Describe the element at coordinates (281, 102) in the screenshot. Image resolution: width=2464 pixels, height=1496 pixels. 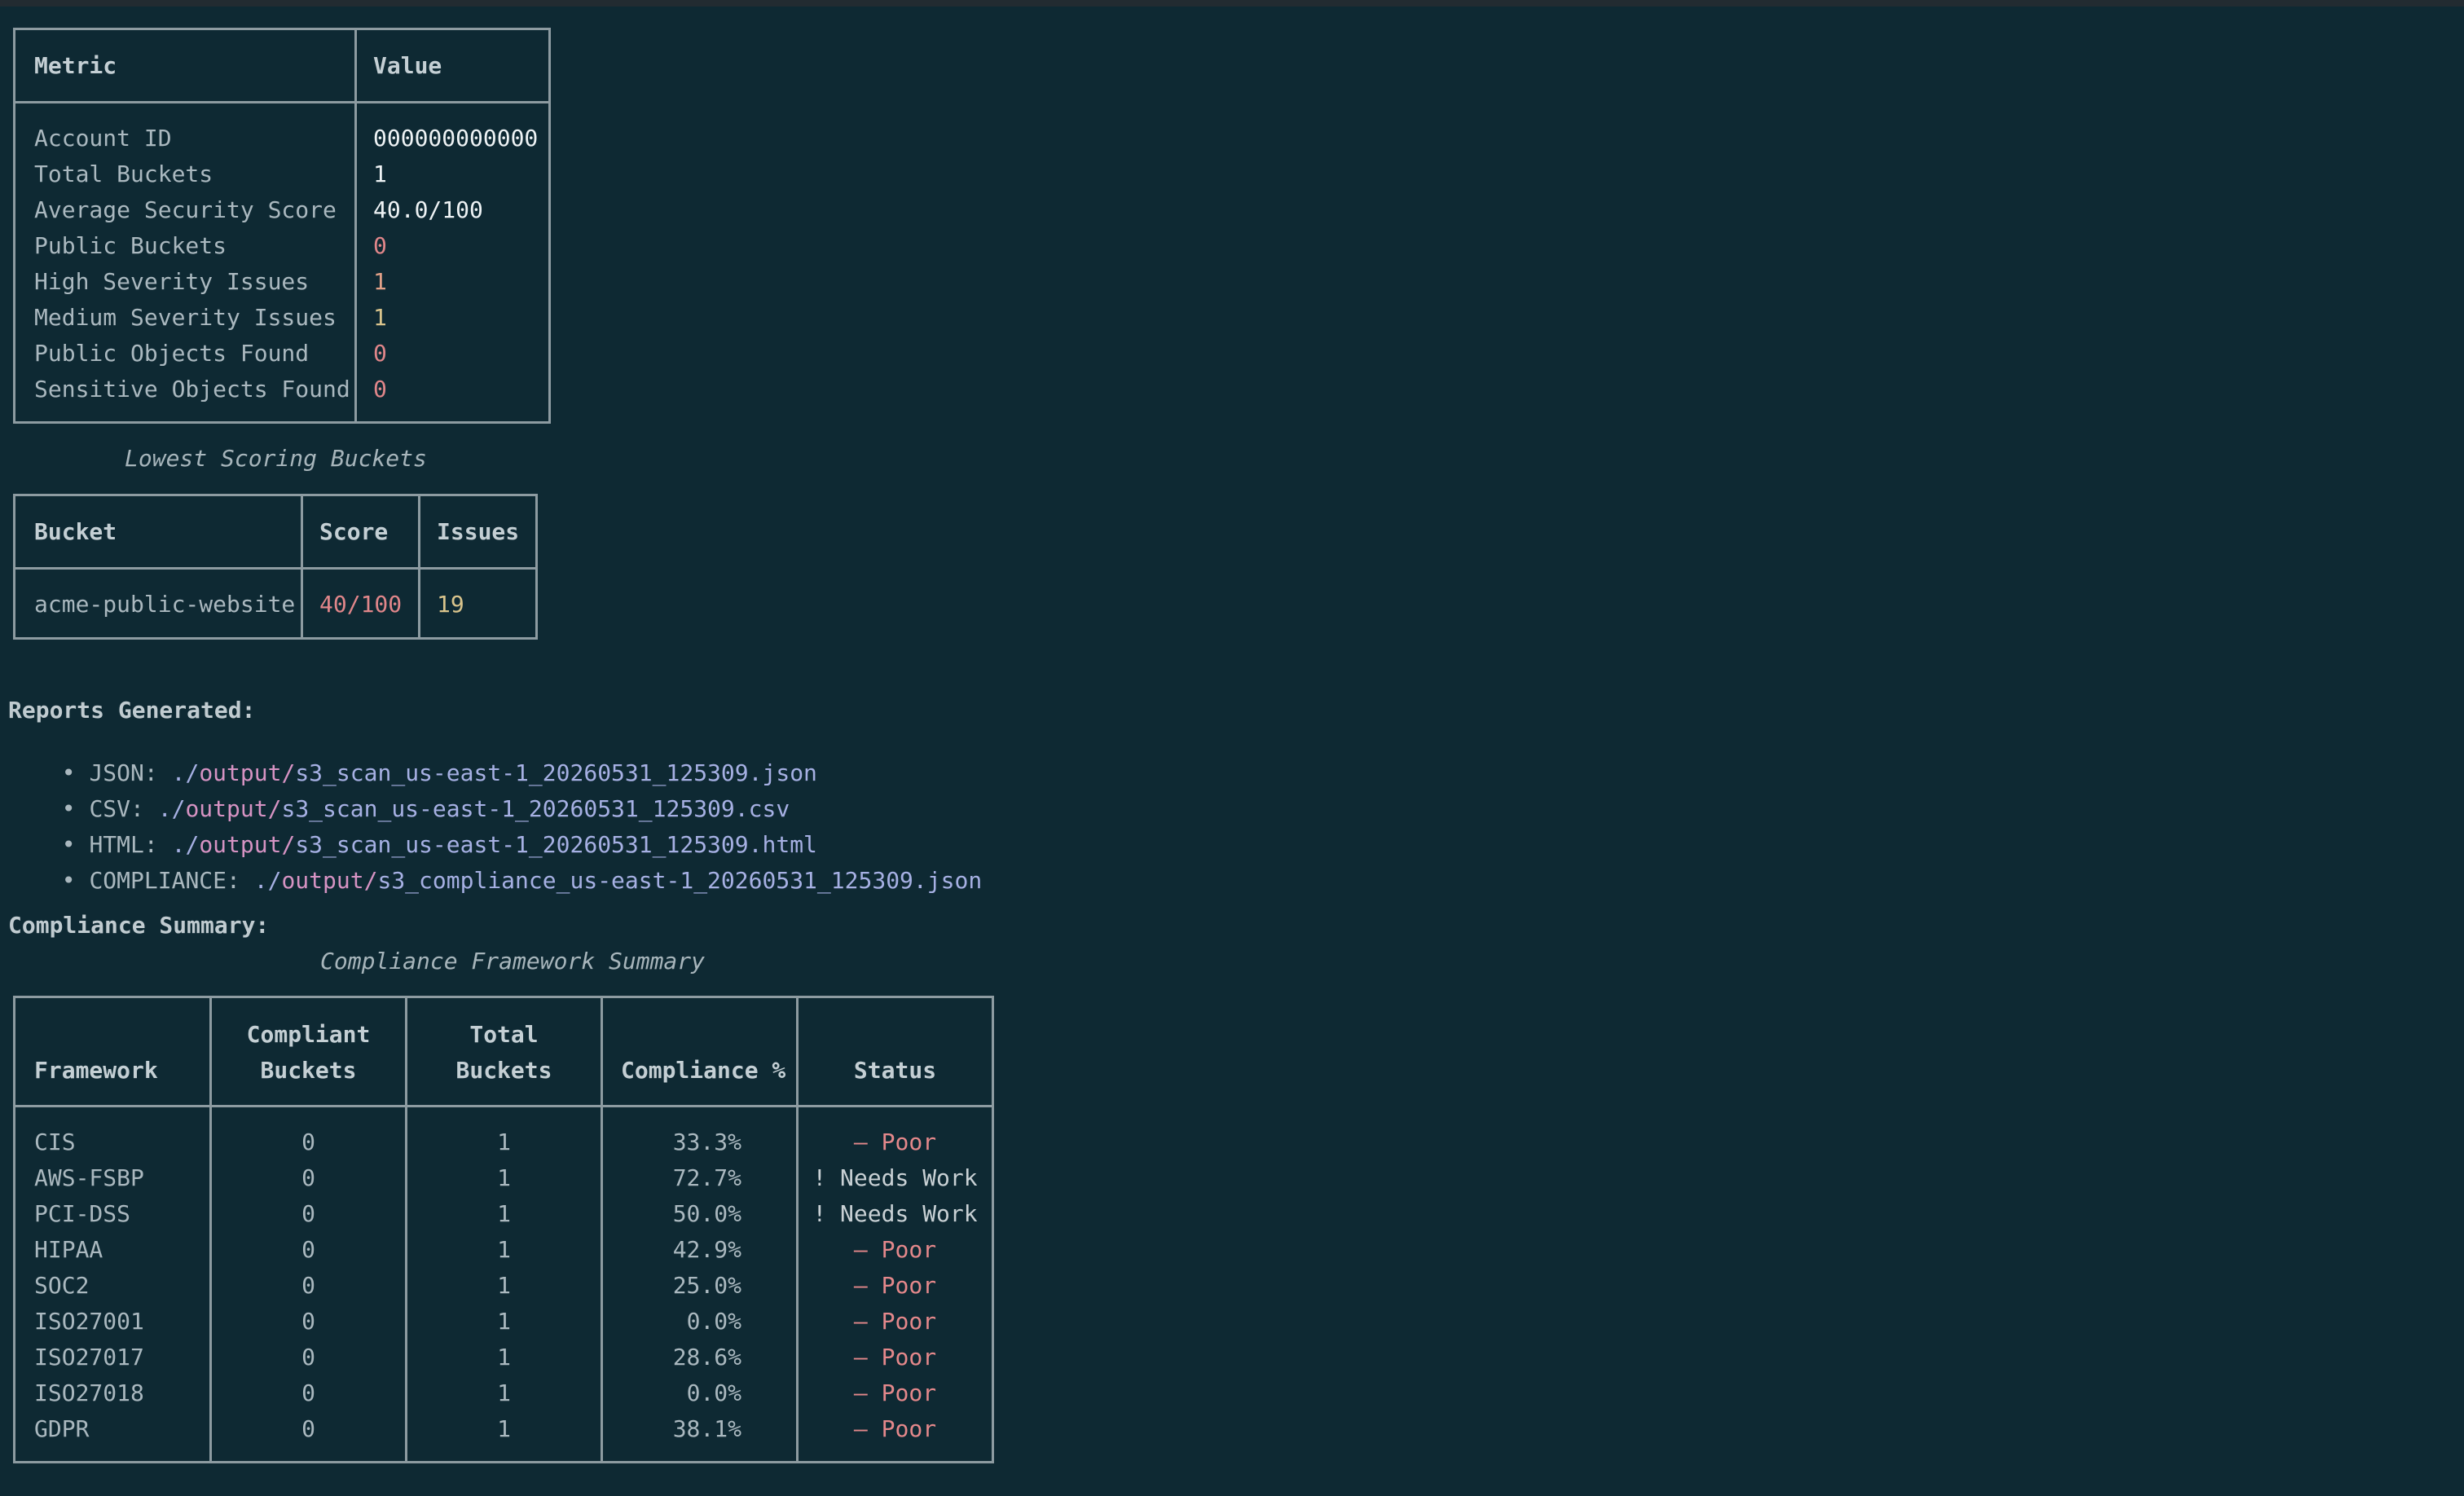
I see `summary-header-divider` at that location.